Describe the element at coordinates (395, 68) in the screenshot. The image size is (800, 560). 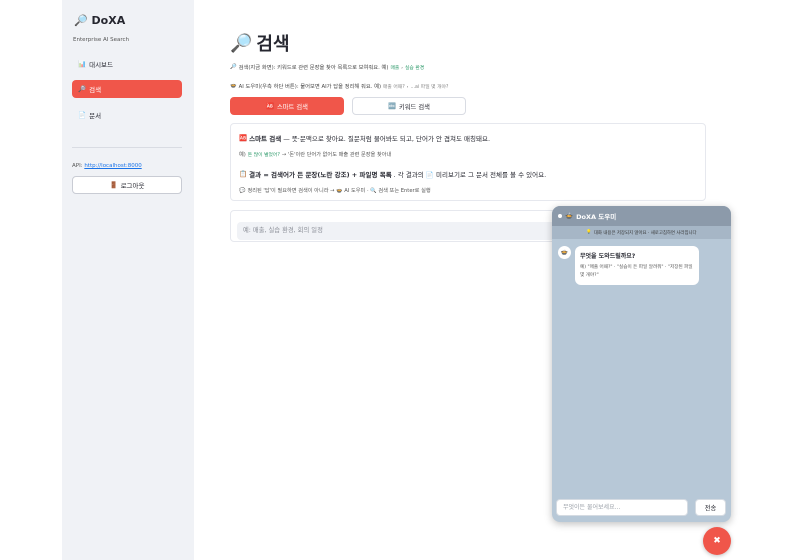
I see `example-chip: 매출` at that location.